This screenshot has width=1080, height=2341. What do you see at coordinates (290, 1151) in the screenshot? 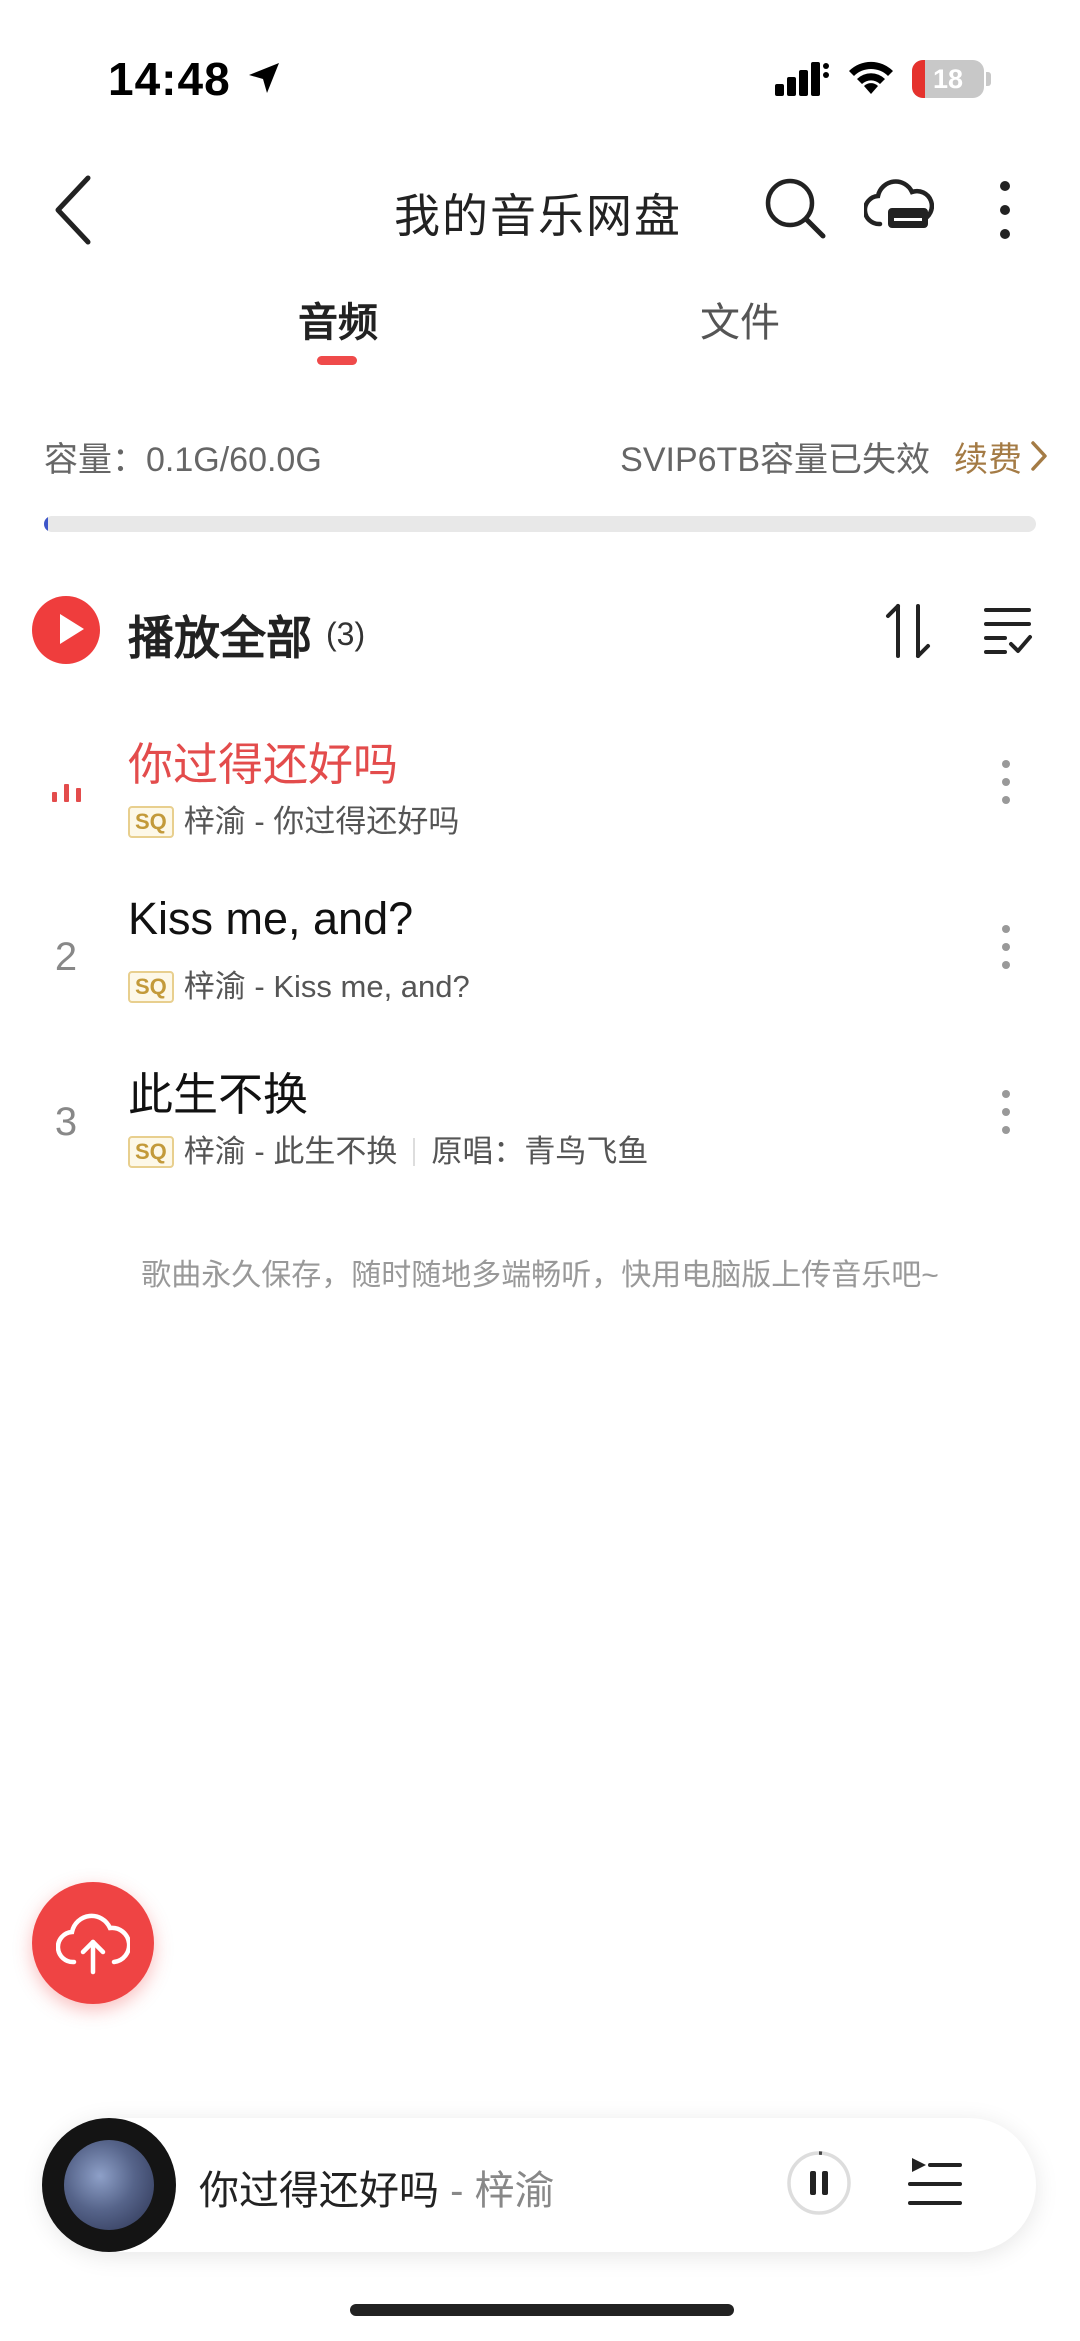
I see `song-artist-album: 梓渝 - 此生不换` at bounding box center [290, 1151].